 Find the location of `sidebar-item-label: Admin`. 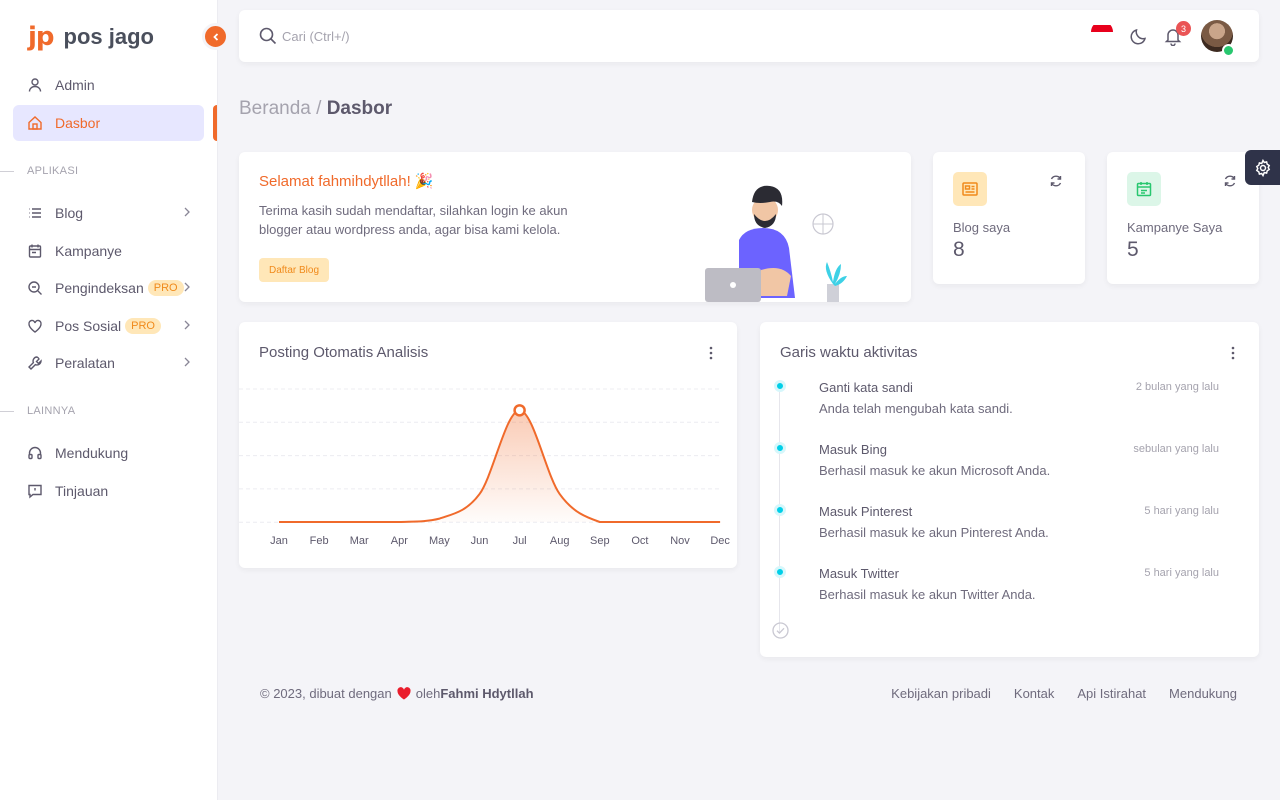

sidebar-item-label: Admin is located at coordinates (75, 85).